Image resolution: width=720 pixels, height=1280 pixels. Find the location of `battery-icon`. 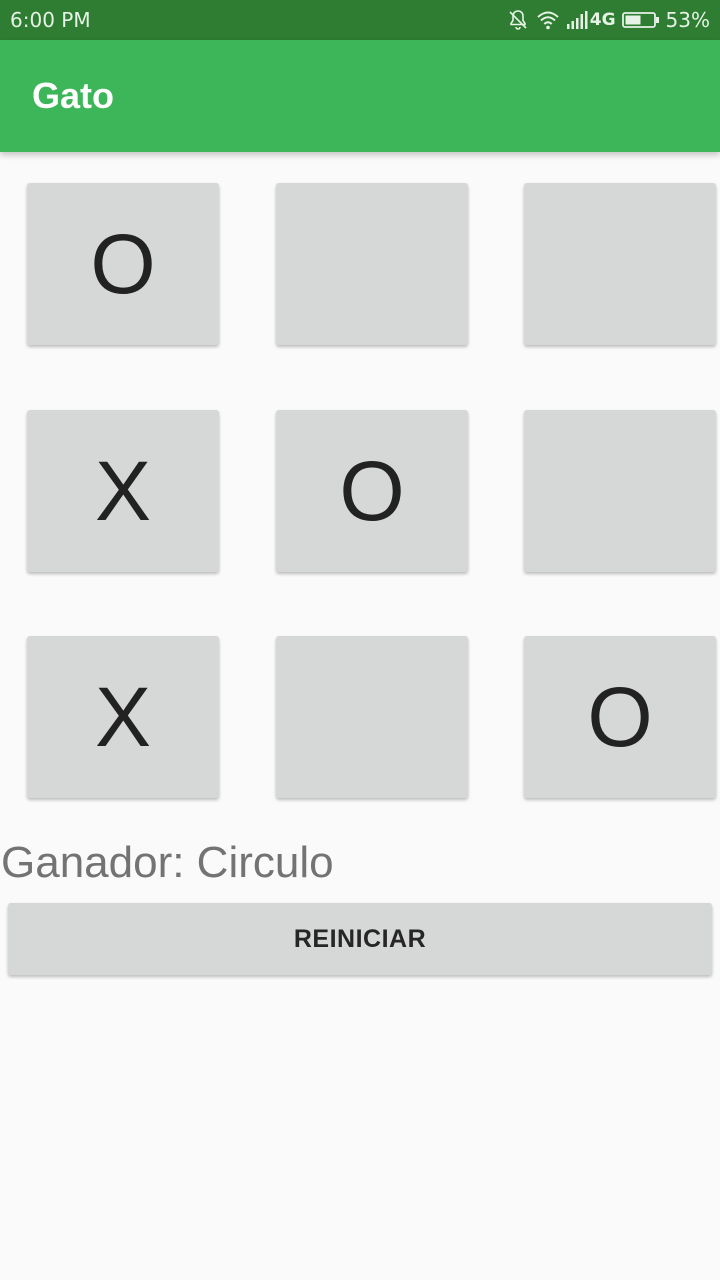

battery-icon is located at coordinates (640, 20).